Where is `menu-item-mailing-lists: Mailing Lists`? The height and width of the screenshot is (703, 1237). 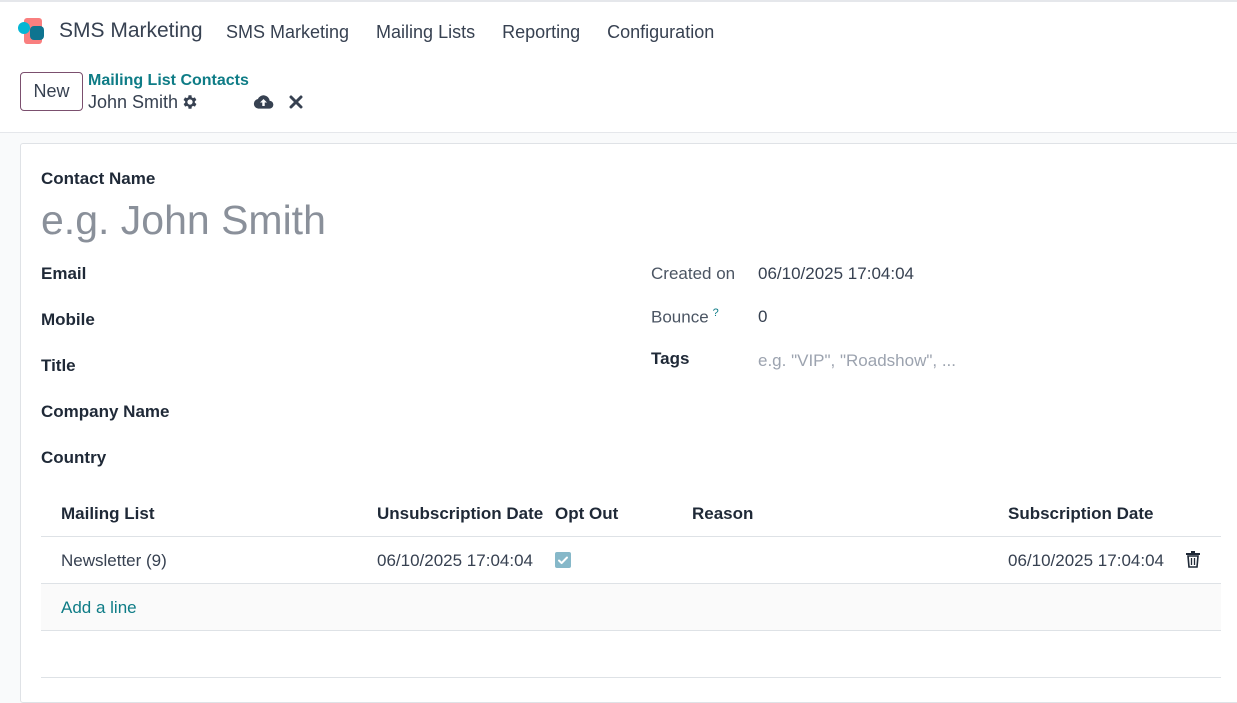 menu-item-mailing-lists: Mailing Lists is located at coordinates (425, 32).